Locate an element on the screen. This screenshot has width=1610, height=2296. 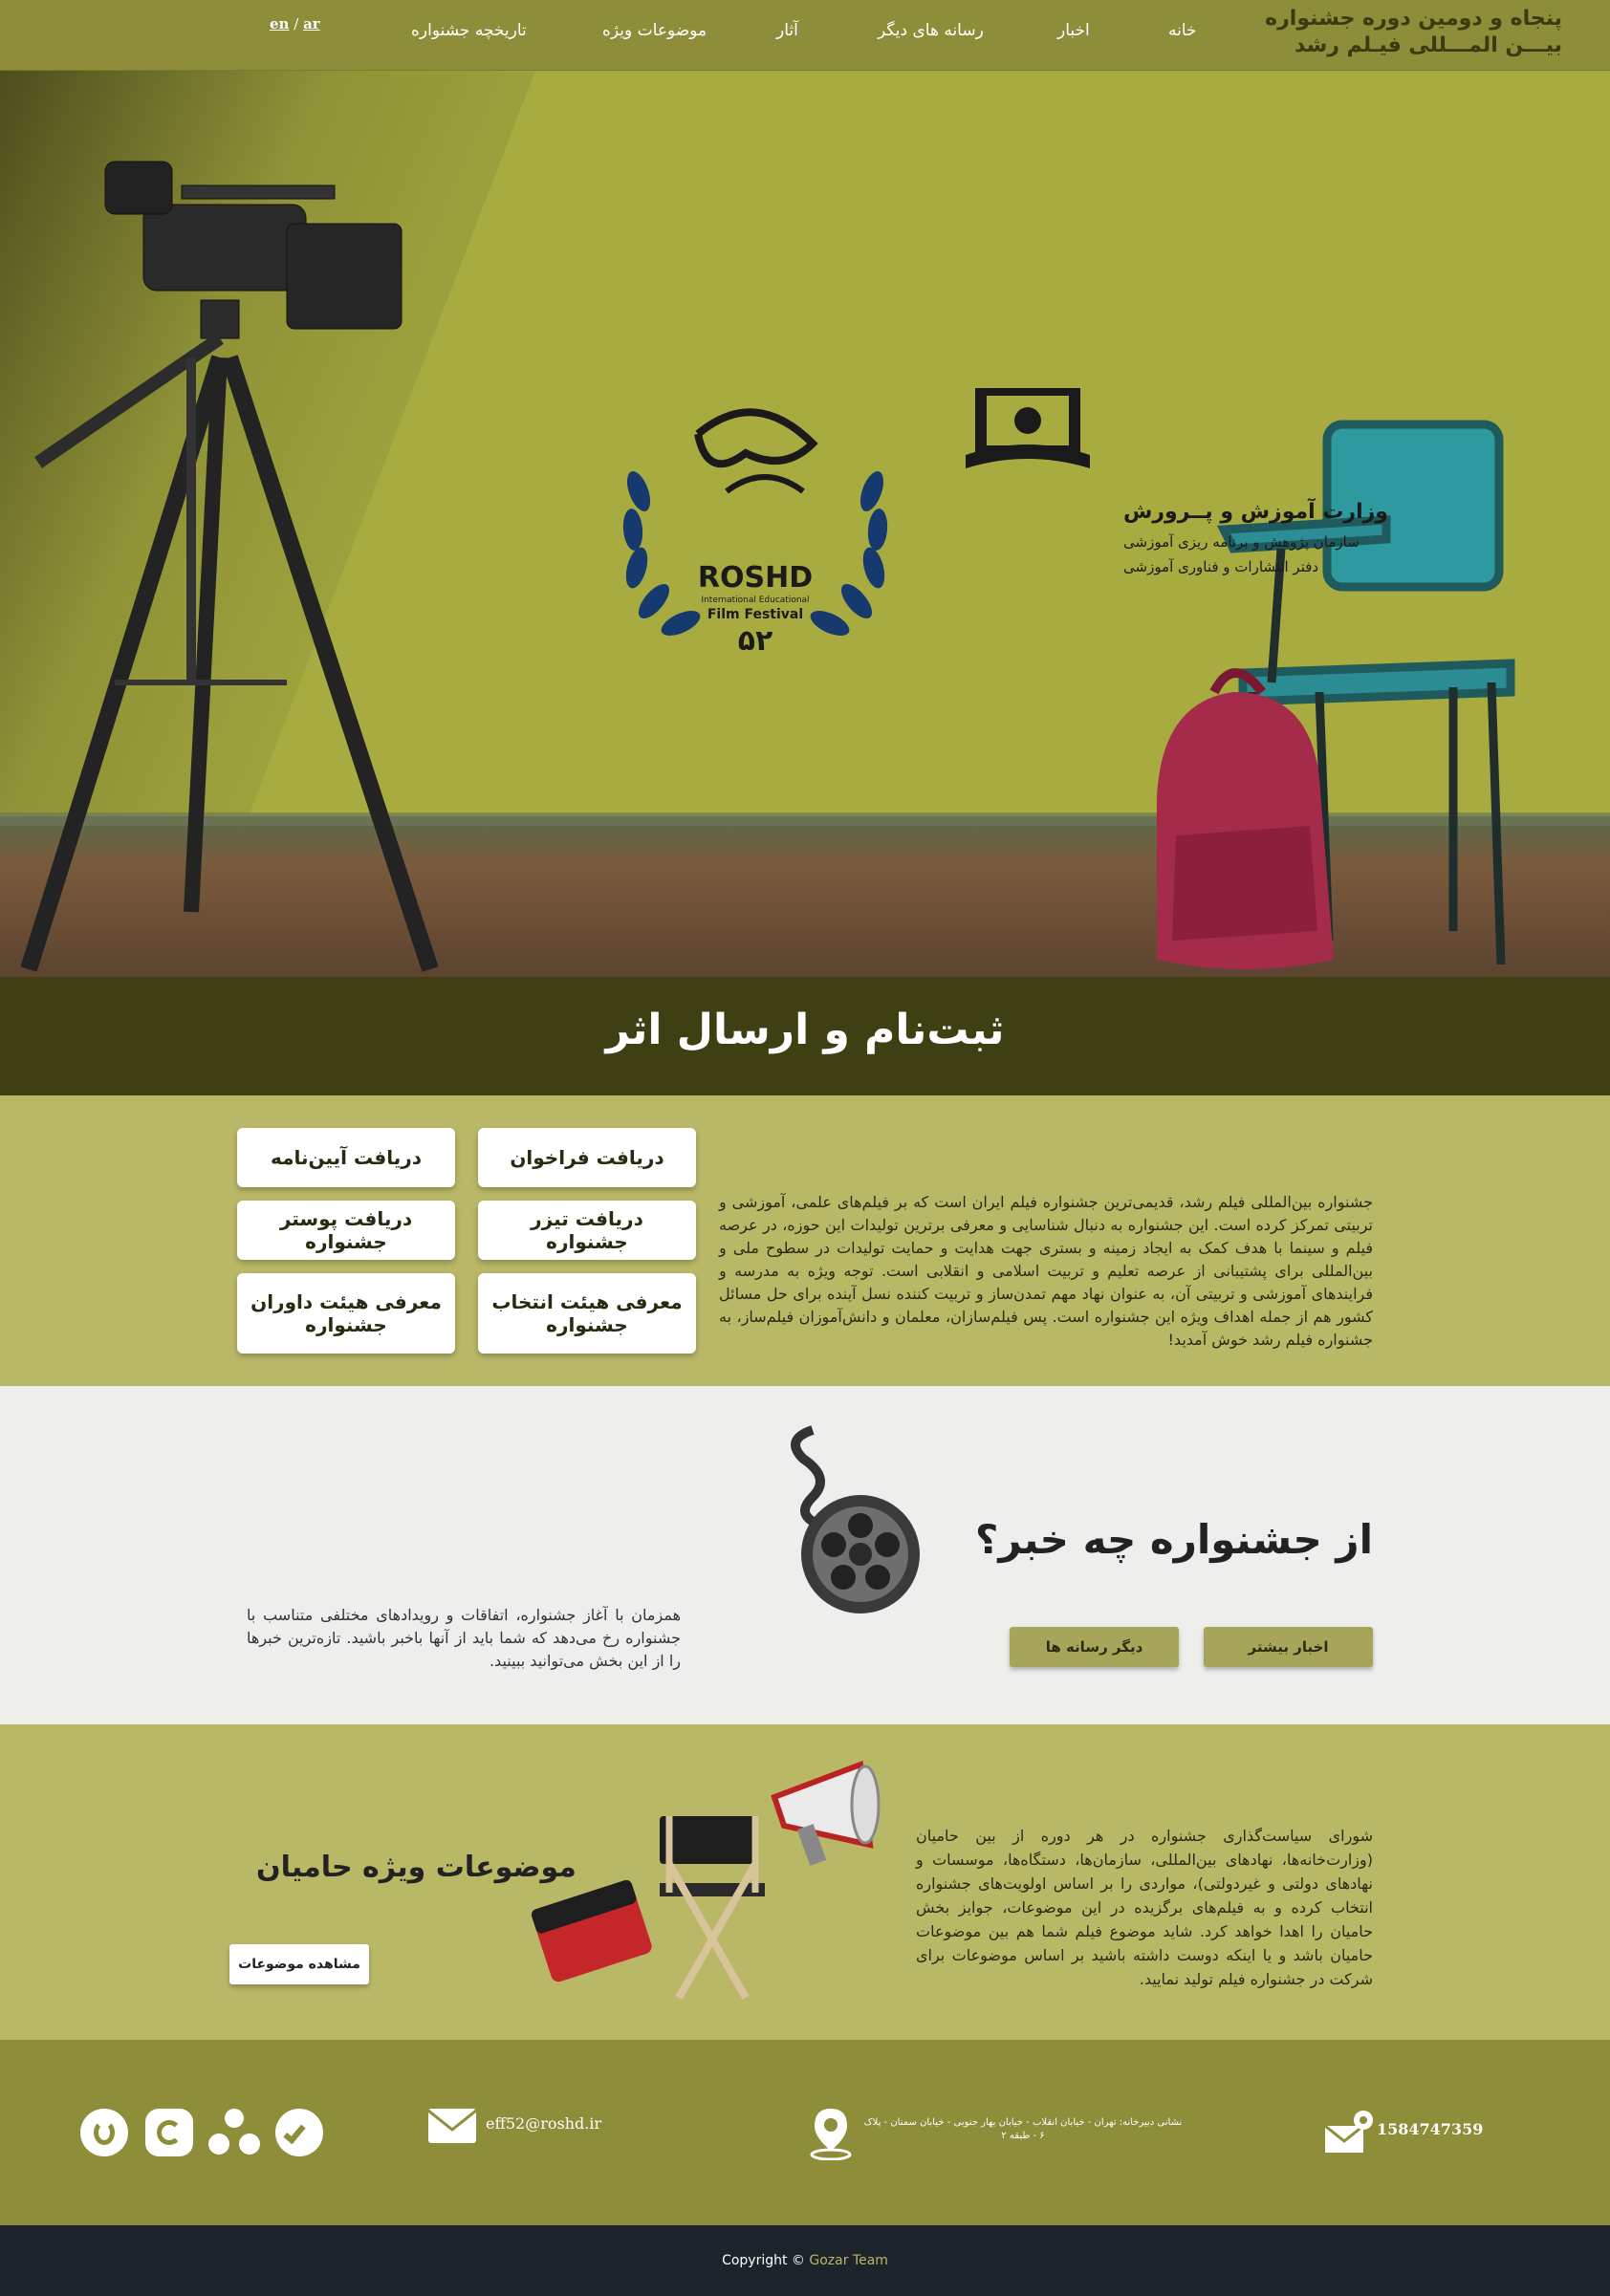
briefcase-icon is located at coordinates (591, 1930).